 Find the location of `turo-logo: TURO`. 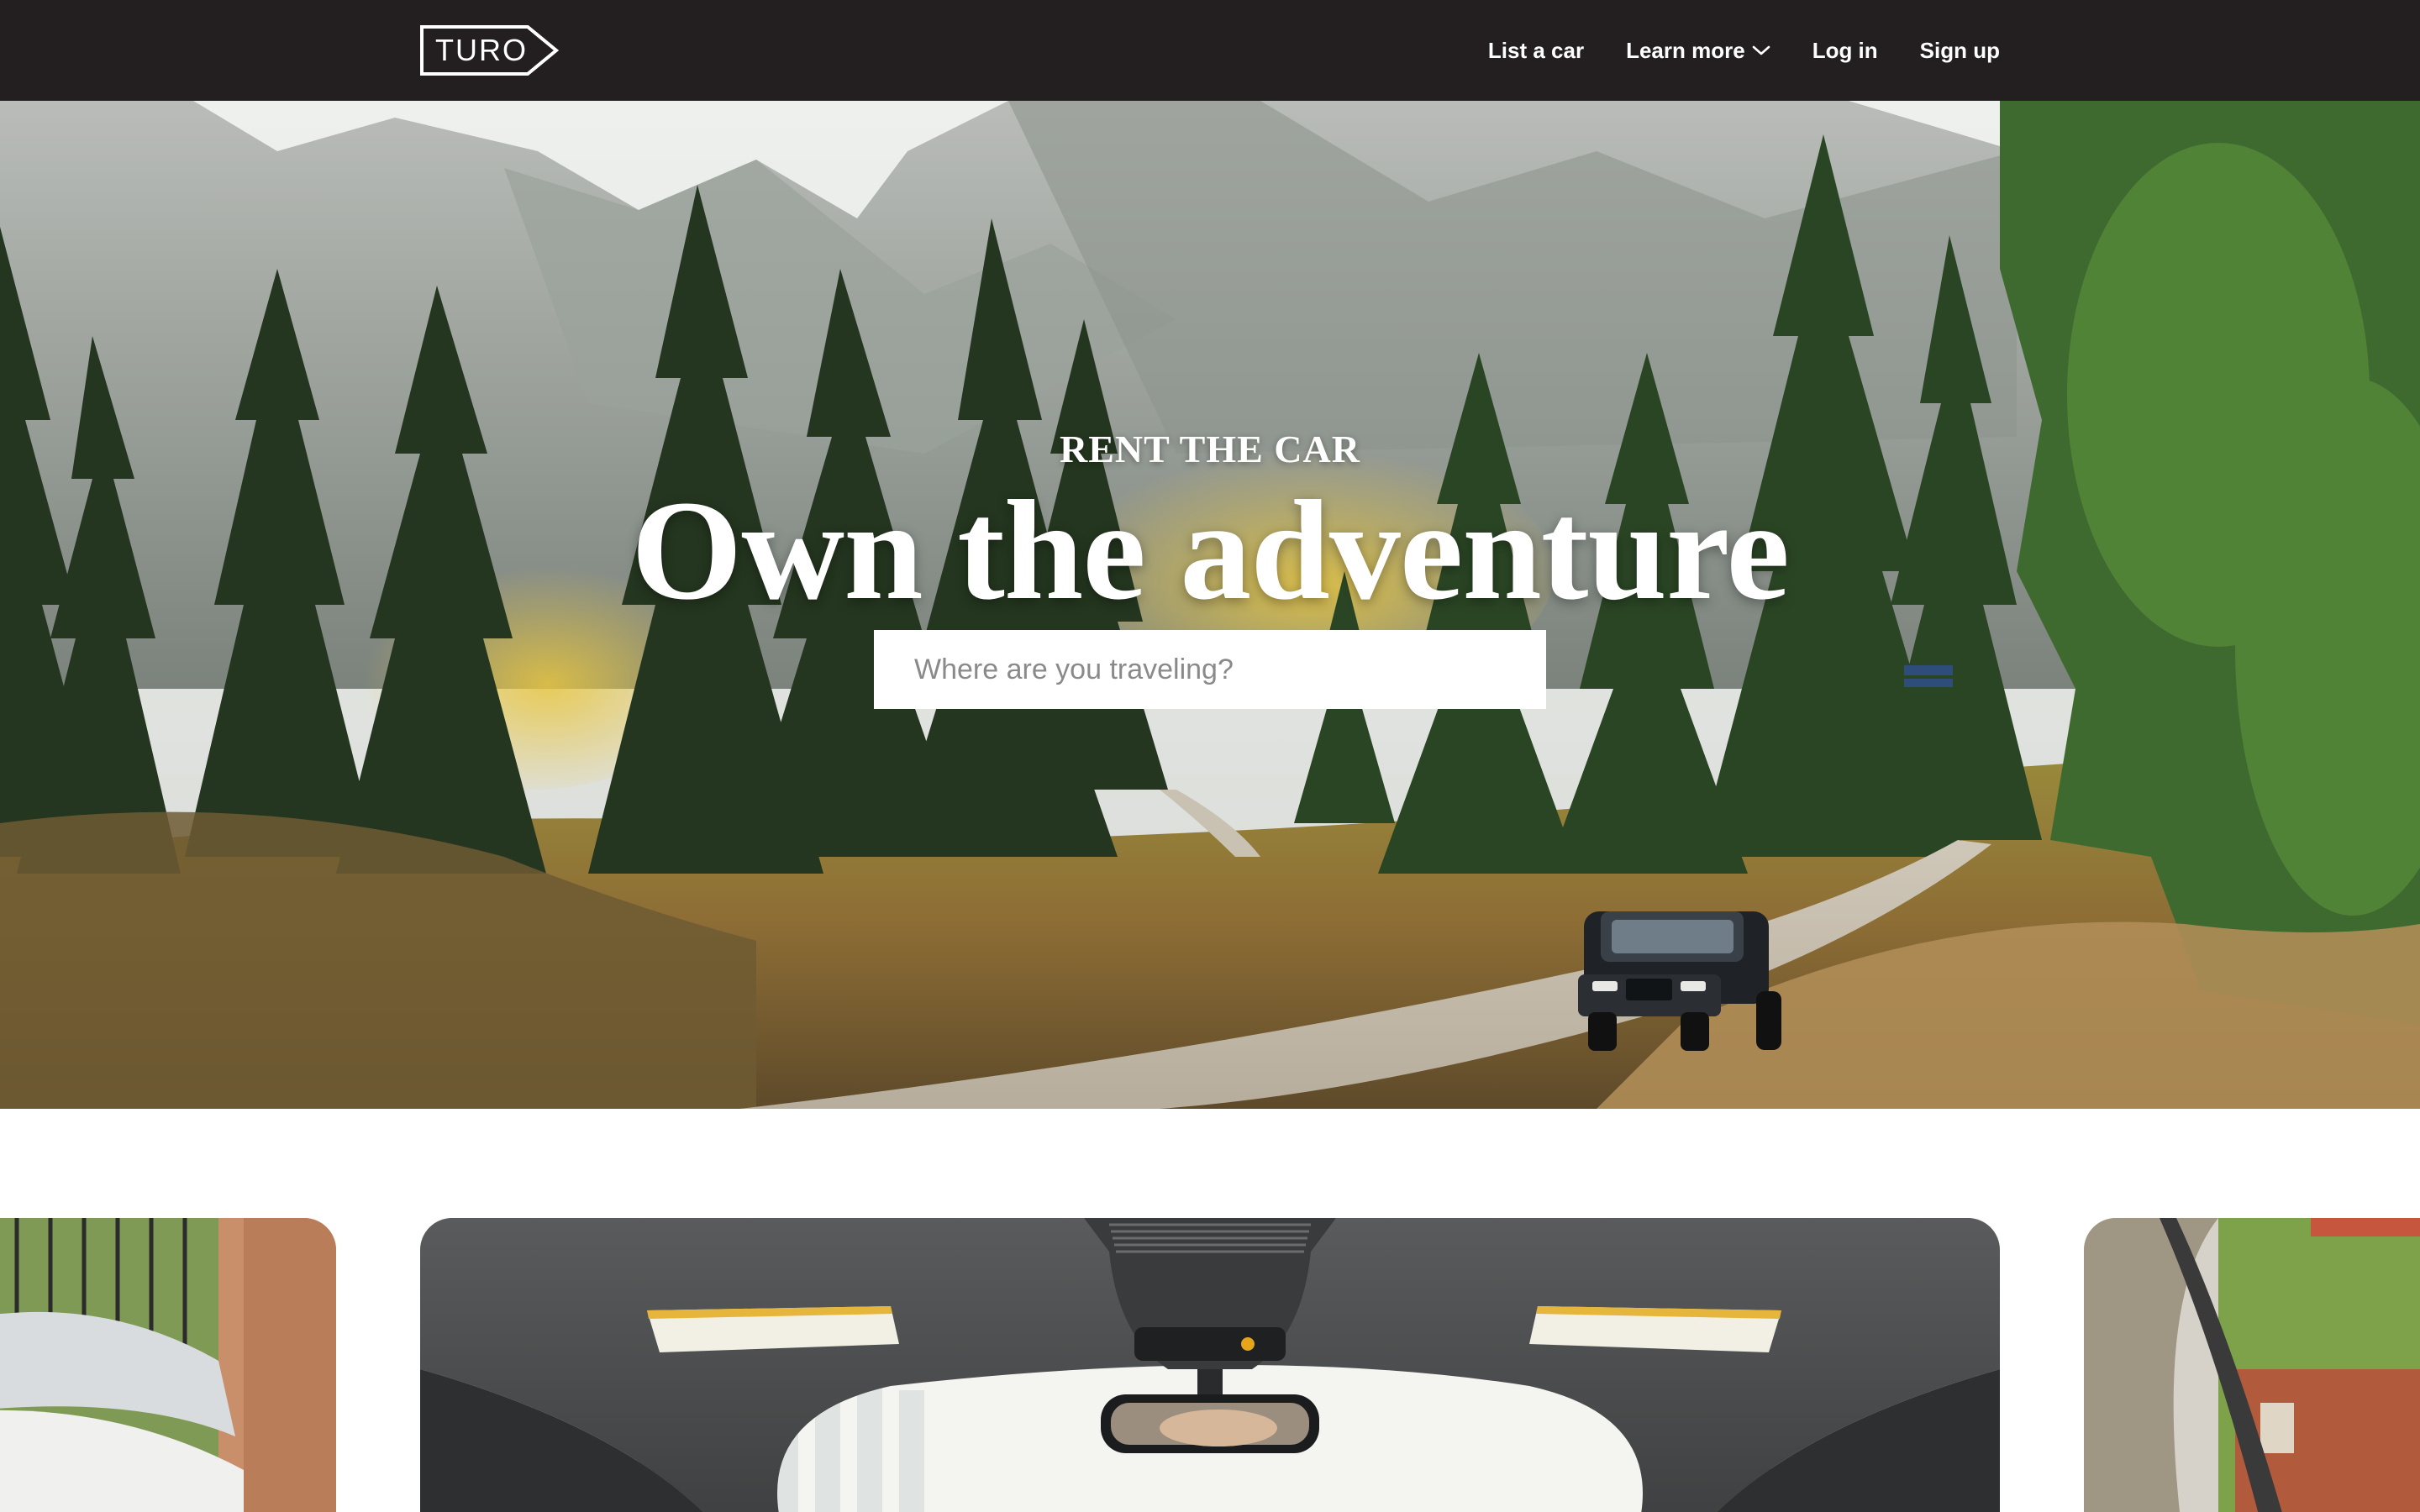

turo-logo: TURO is located at coordinates (490, 50).